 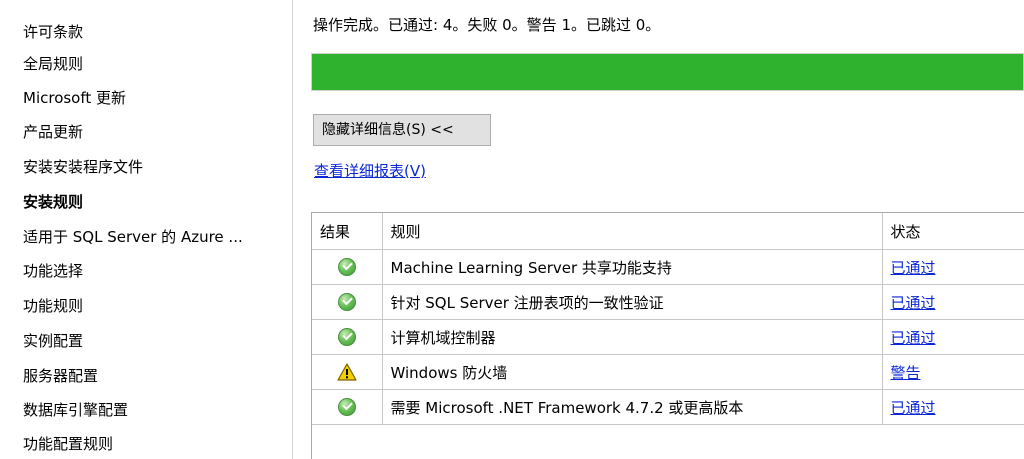 What do you see at coordinates (68, 444) in the screenshot?
I see `sidebar-item-feature-config-rules: 功能配置规则` at bounding box center [68, 444].